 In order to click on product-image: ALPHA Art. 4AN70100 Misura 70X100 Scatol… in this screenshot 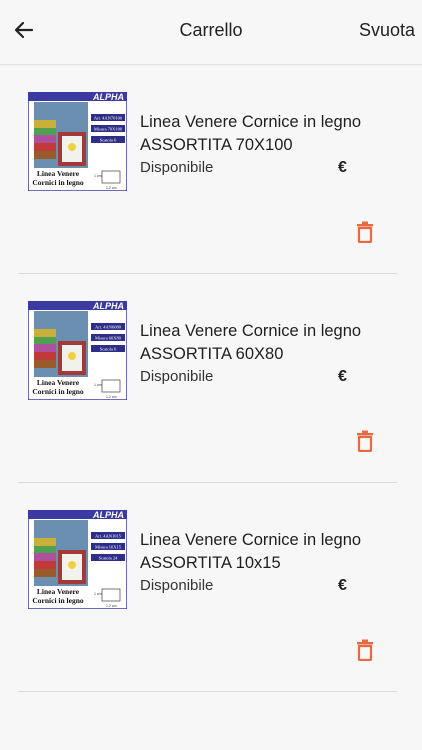, I will do `click(77, 141)`.